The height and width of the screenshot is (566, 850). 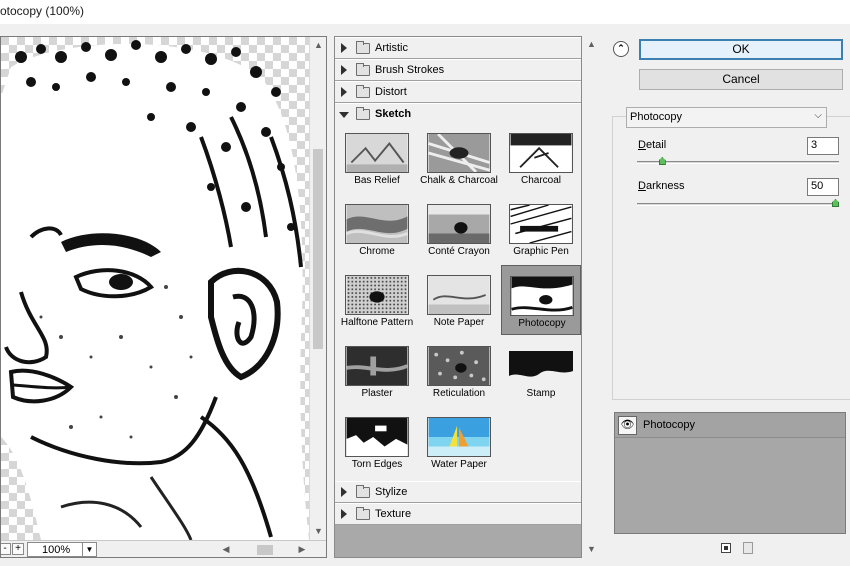 What do you see at coordinates (726, 117) in the screenshot?
I see `filter-select: Photocopy ⌵` at bounding box center [726, 117].